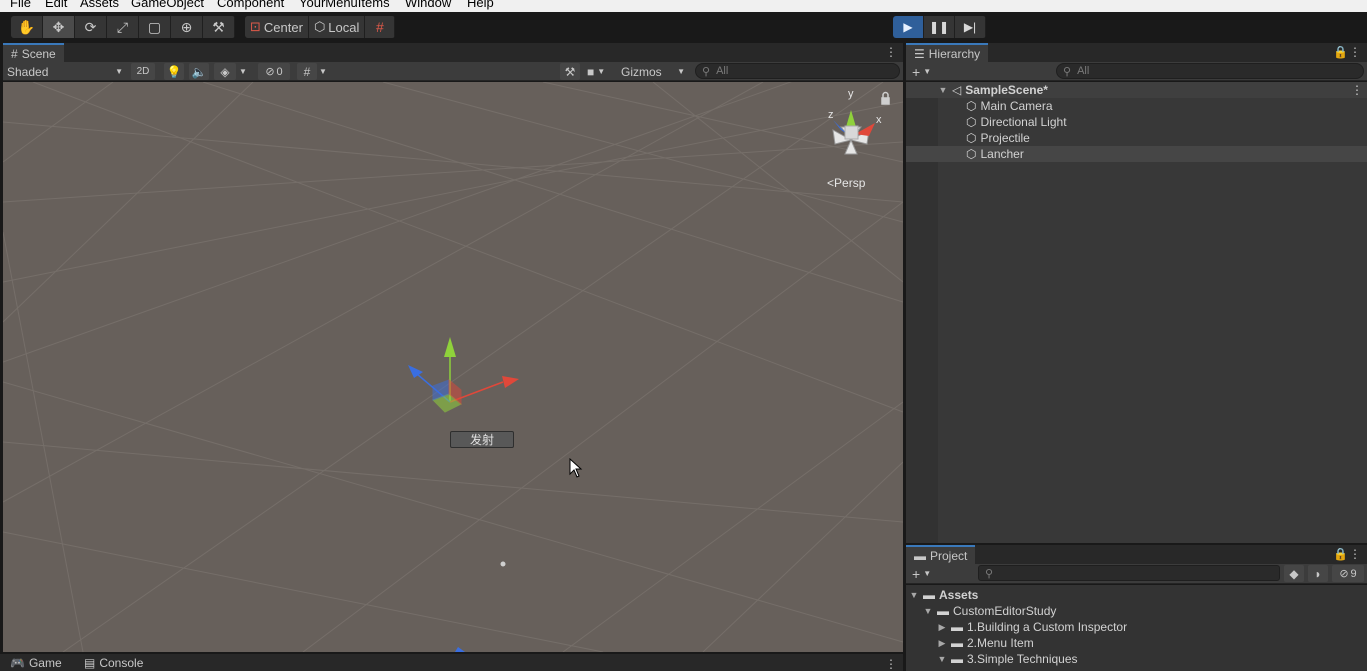  Describe the element at coordinates (957, 659) in the screenshot. I see `open-folder-icon: ▬` at that location.